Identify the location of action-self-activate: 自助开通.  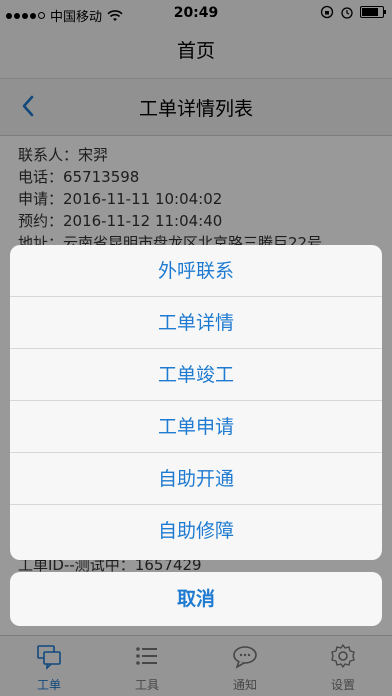
(196, 479).